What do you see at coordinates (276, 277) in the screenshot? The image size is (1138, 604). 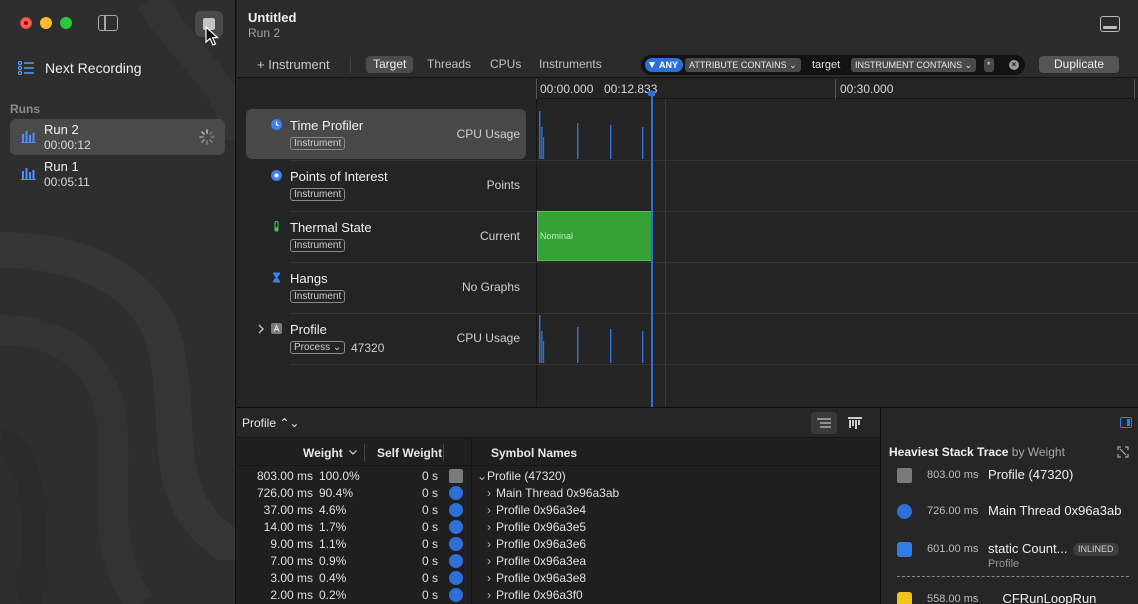 I see `hourglass-icon` at bounding box center [276, 277].